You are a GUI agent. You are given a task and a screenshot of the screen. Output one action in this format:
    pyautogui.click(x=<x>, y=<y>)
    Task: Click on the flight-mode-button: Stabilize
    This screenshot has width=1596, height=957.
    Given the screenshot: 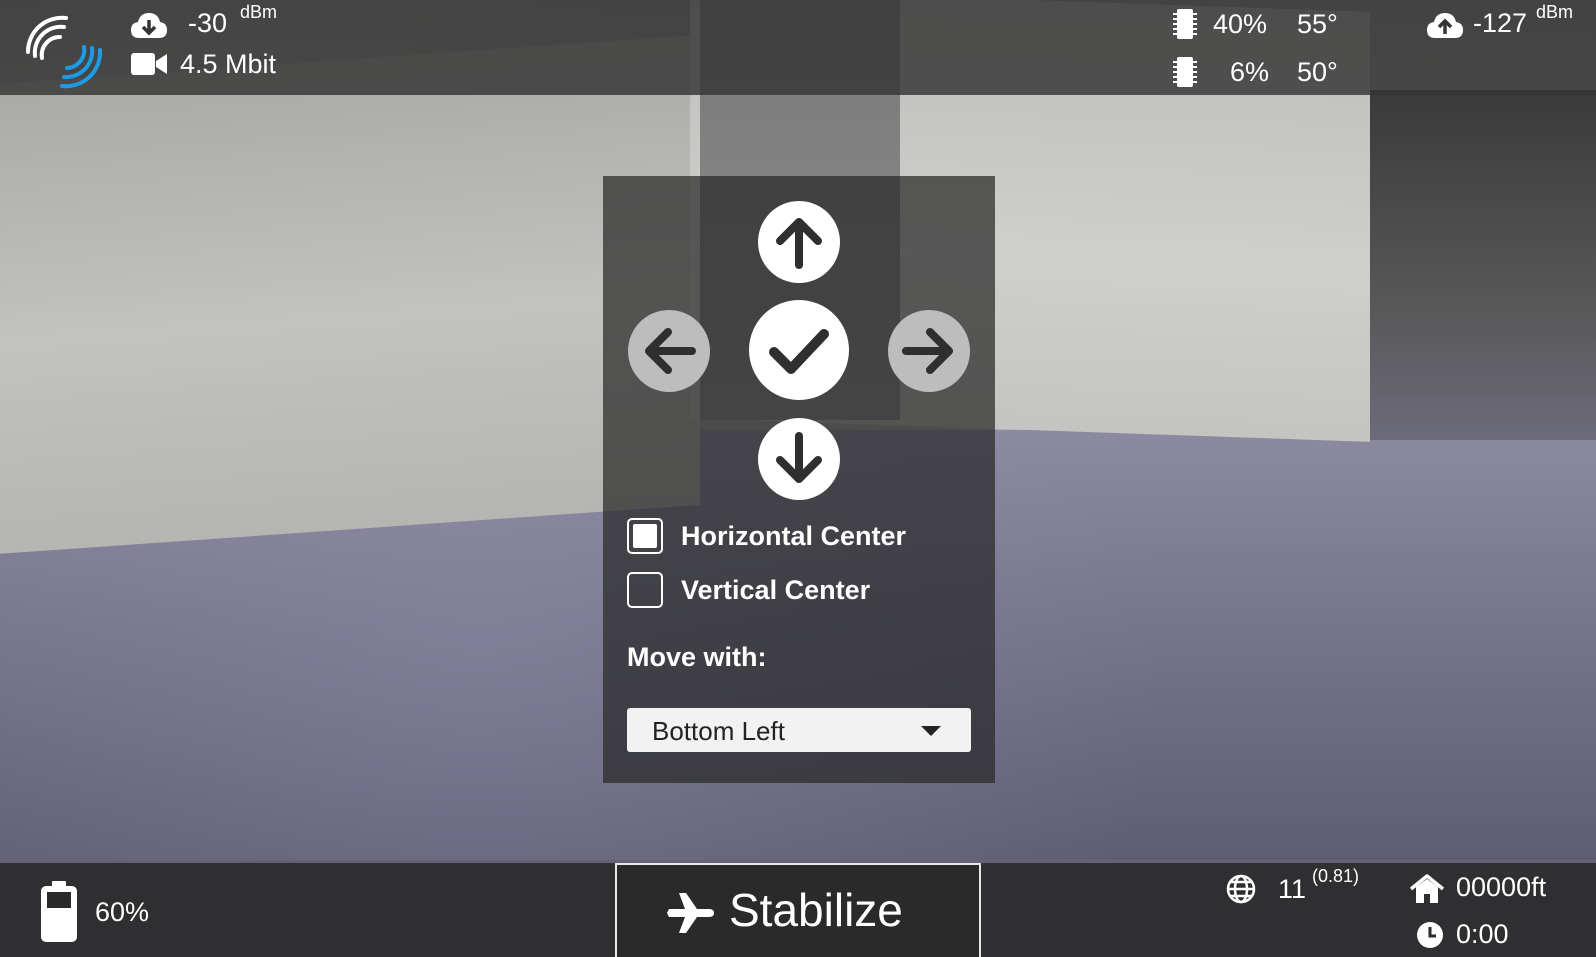 What is the action you would take?
    pyautogui.click(x=798, y=910)
    